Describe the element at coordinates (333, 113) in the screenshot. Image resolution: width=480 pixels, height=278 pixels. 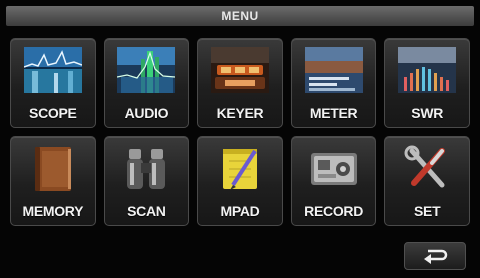
I see `menu-label-meter: METER` at that location.